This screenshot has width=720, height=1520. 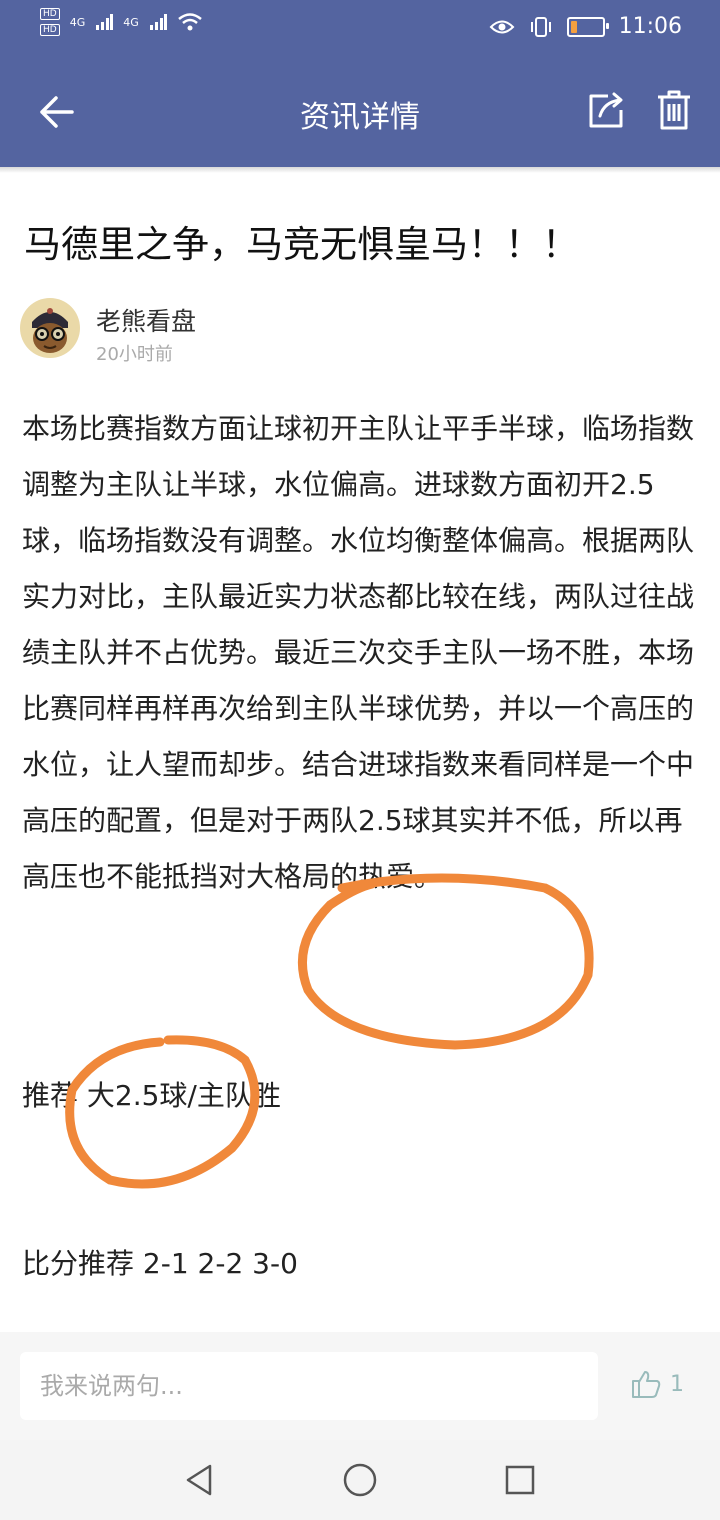 What do you see at coordinates (50, 328) in the screenshot?
I see `author-avatar` at bounding box center [50, 328].